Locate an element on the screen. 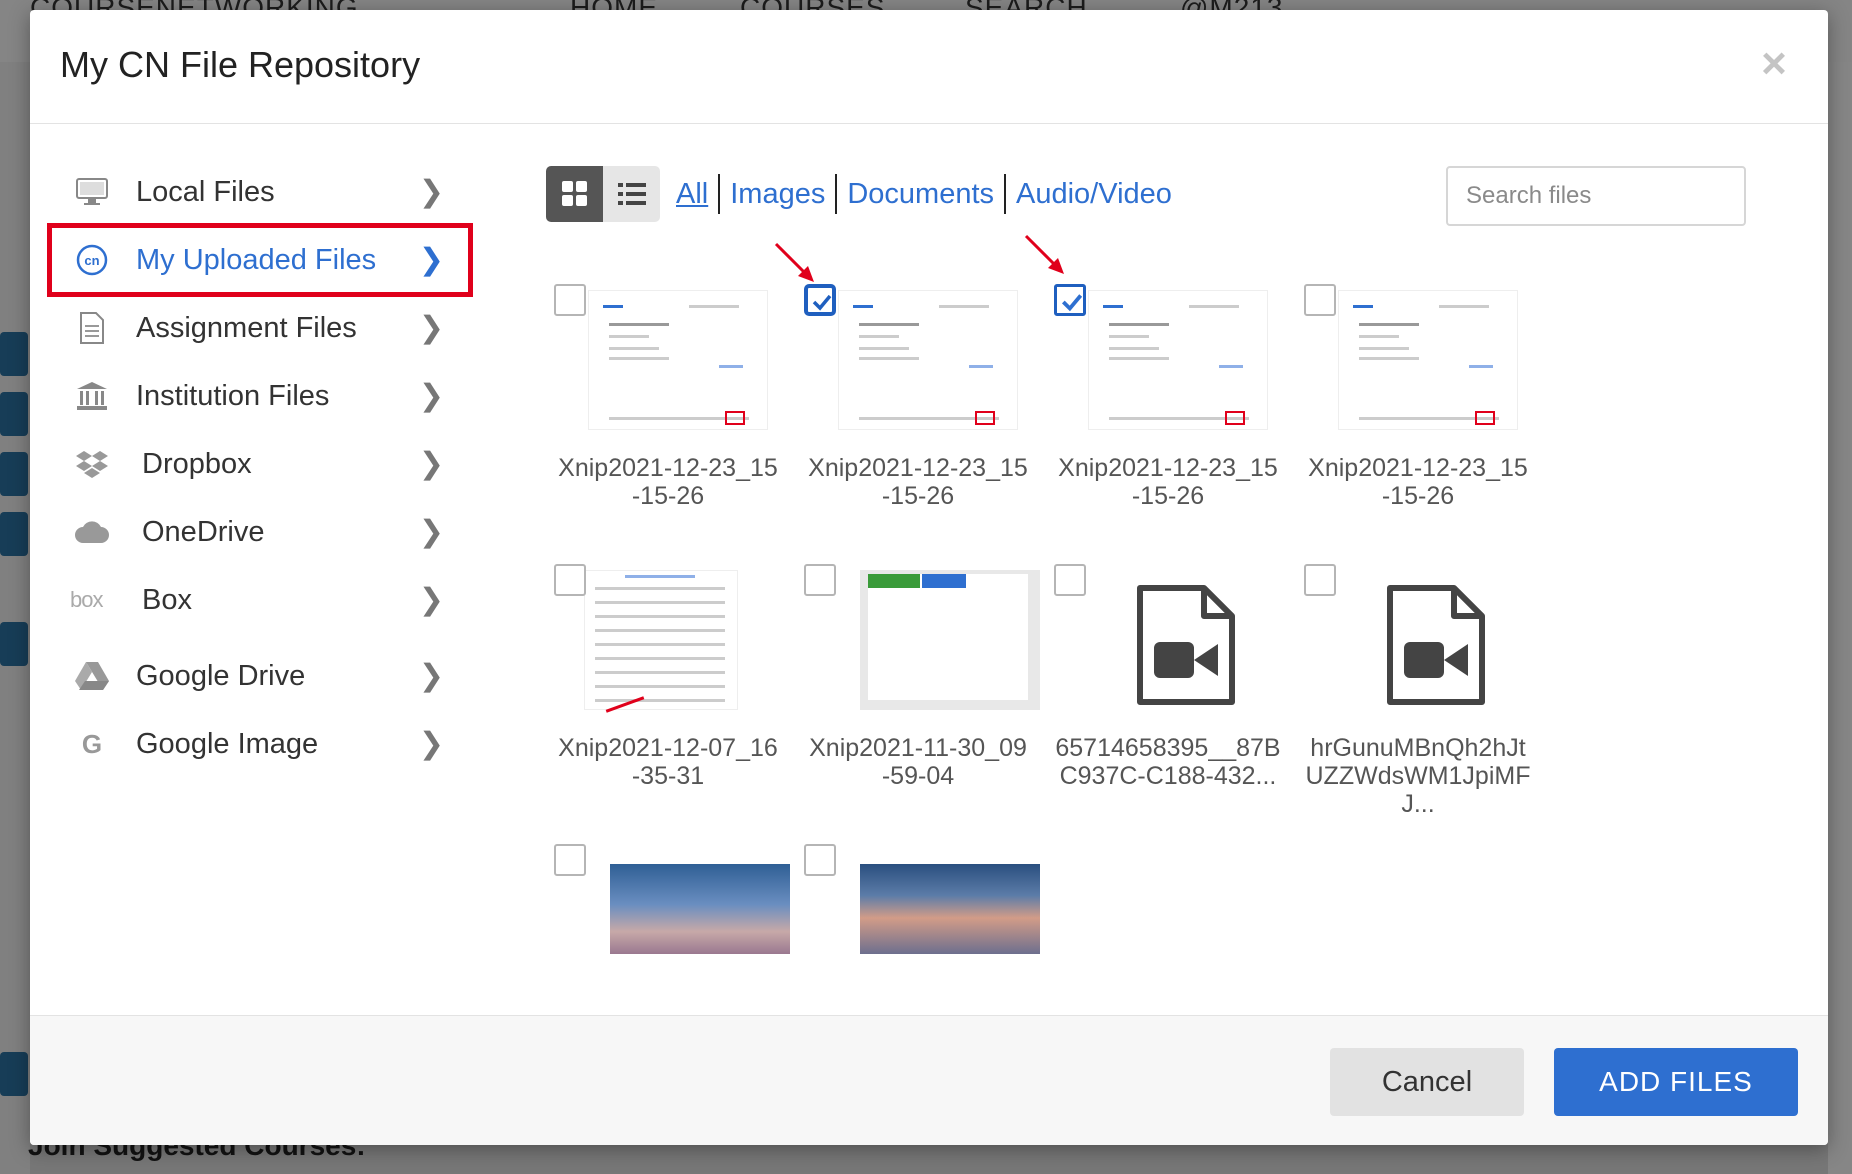  modal-title: My CN File Repository is located at coordinates (240, 64).